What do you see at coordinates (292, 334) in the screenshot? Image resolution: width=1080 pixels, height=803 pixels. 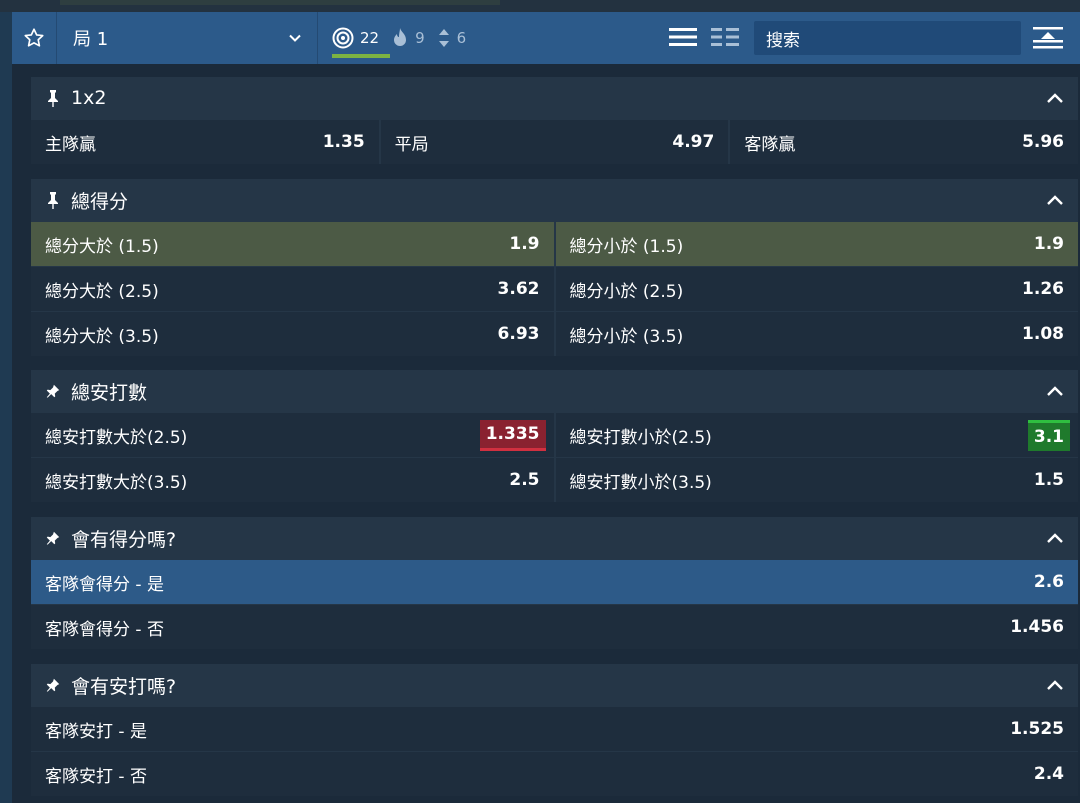 I see `odds-button-over: 總分大於 (3.5) 6.93` at bounding box center [292, 334].